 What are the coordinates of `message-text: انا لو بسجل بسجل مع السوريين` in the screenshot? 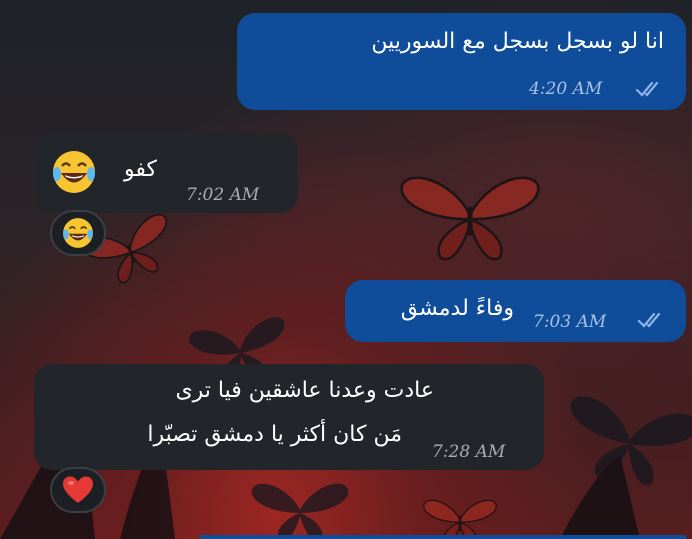 It's located at (517, 41).